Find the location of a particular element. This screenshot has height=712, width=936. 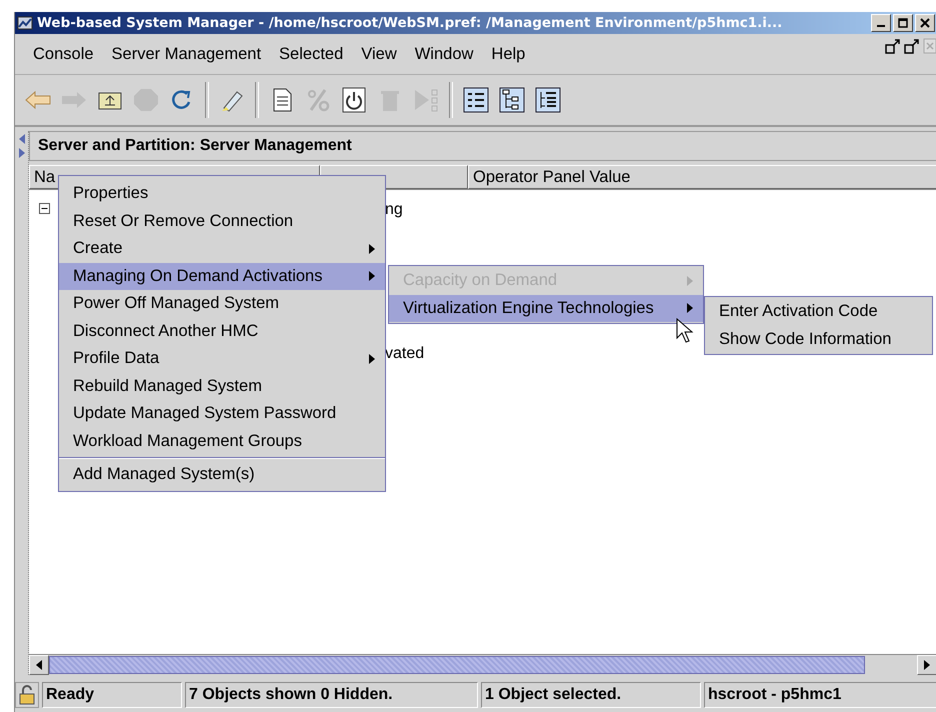

status-text: 1 Object selected. is located at coordinates (591, 695).